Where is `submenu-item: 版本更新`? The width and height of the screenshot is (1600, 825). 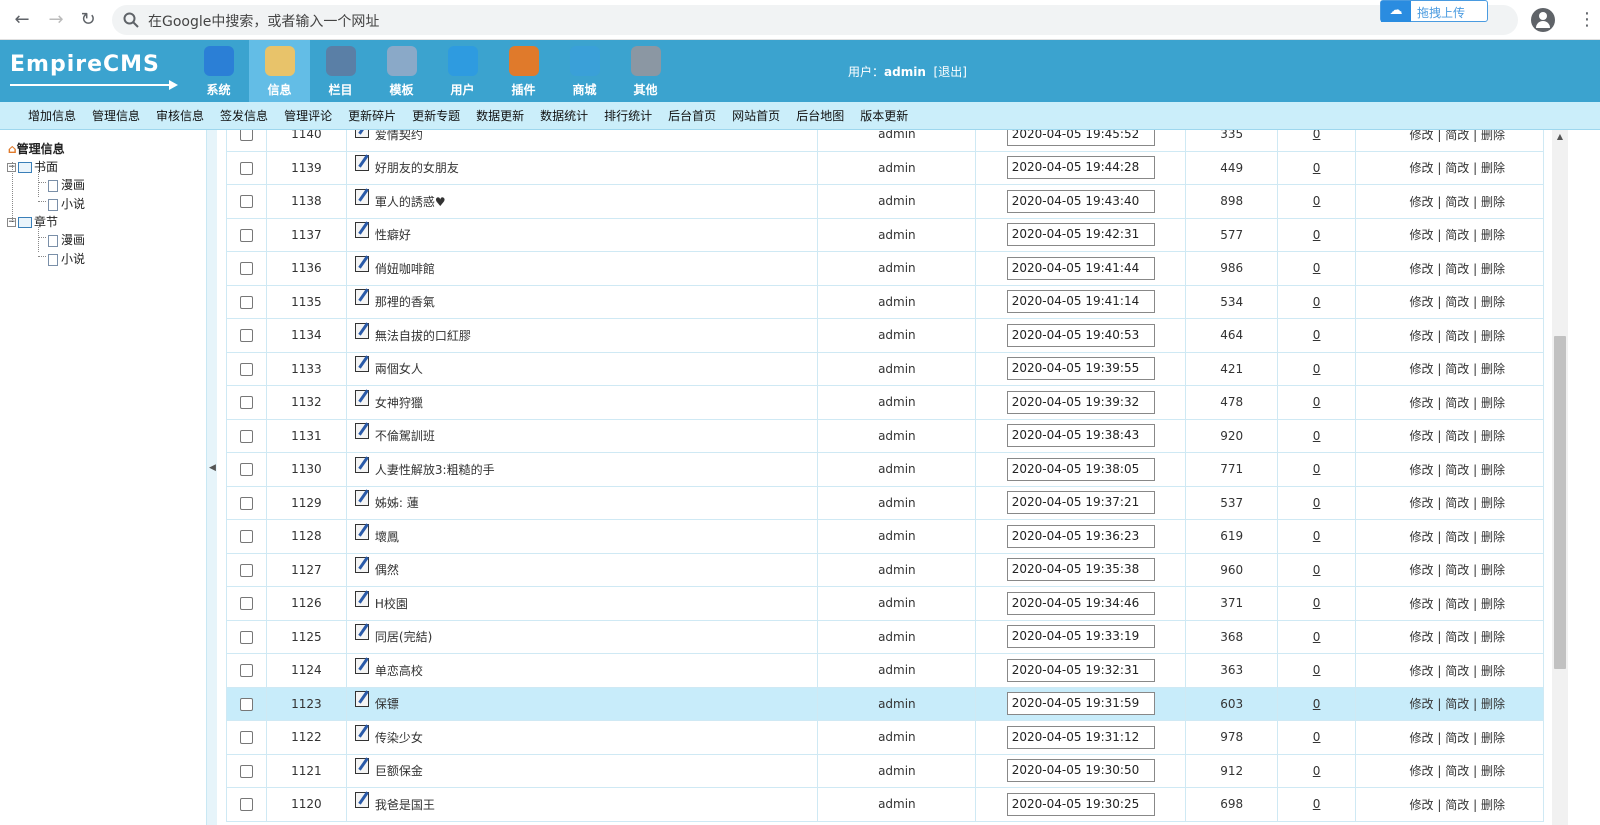
submenu-item: 版本更新 is located at coordinates (884, 116).